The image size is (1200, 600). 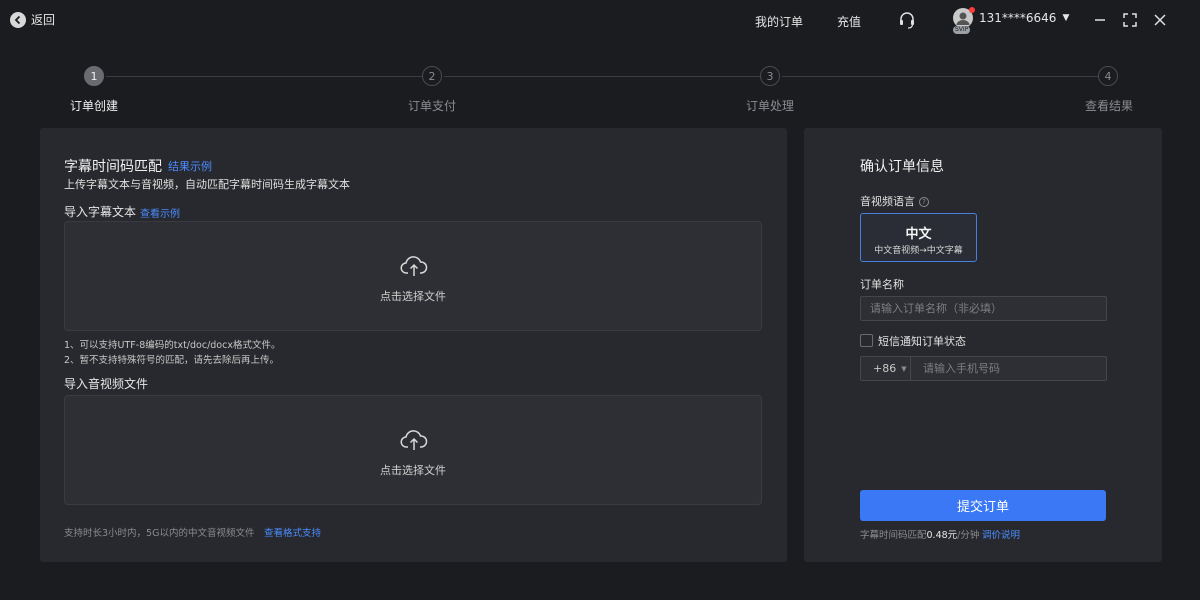 What do you see at coordinates (1100, 20) in the screenshot?
I see `minimize-icon` at bounding box center [1100, 20].